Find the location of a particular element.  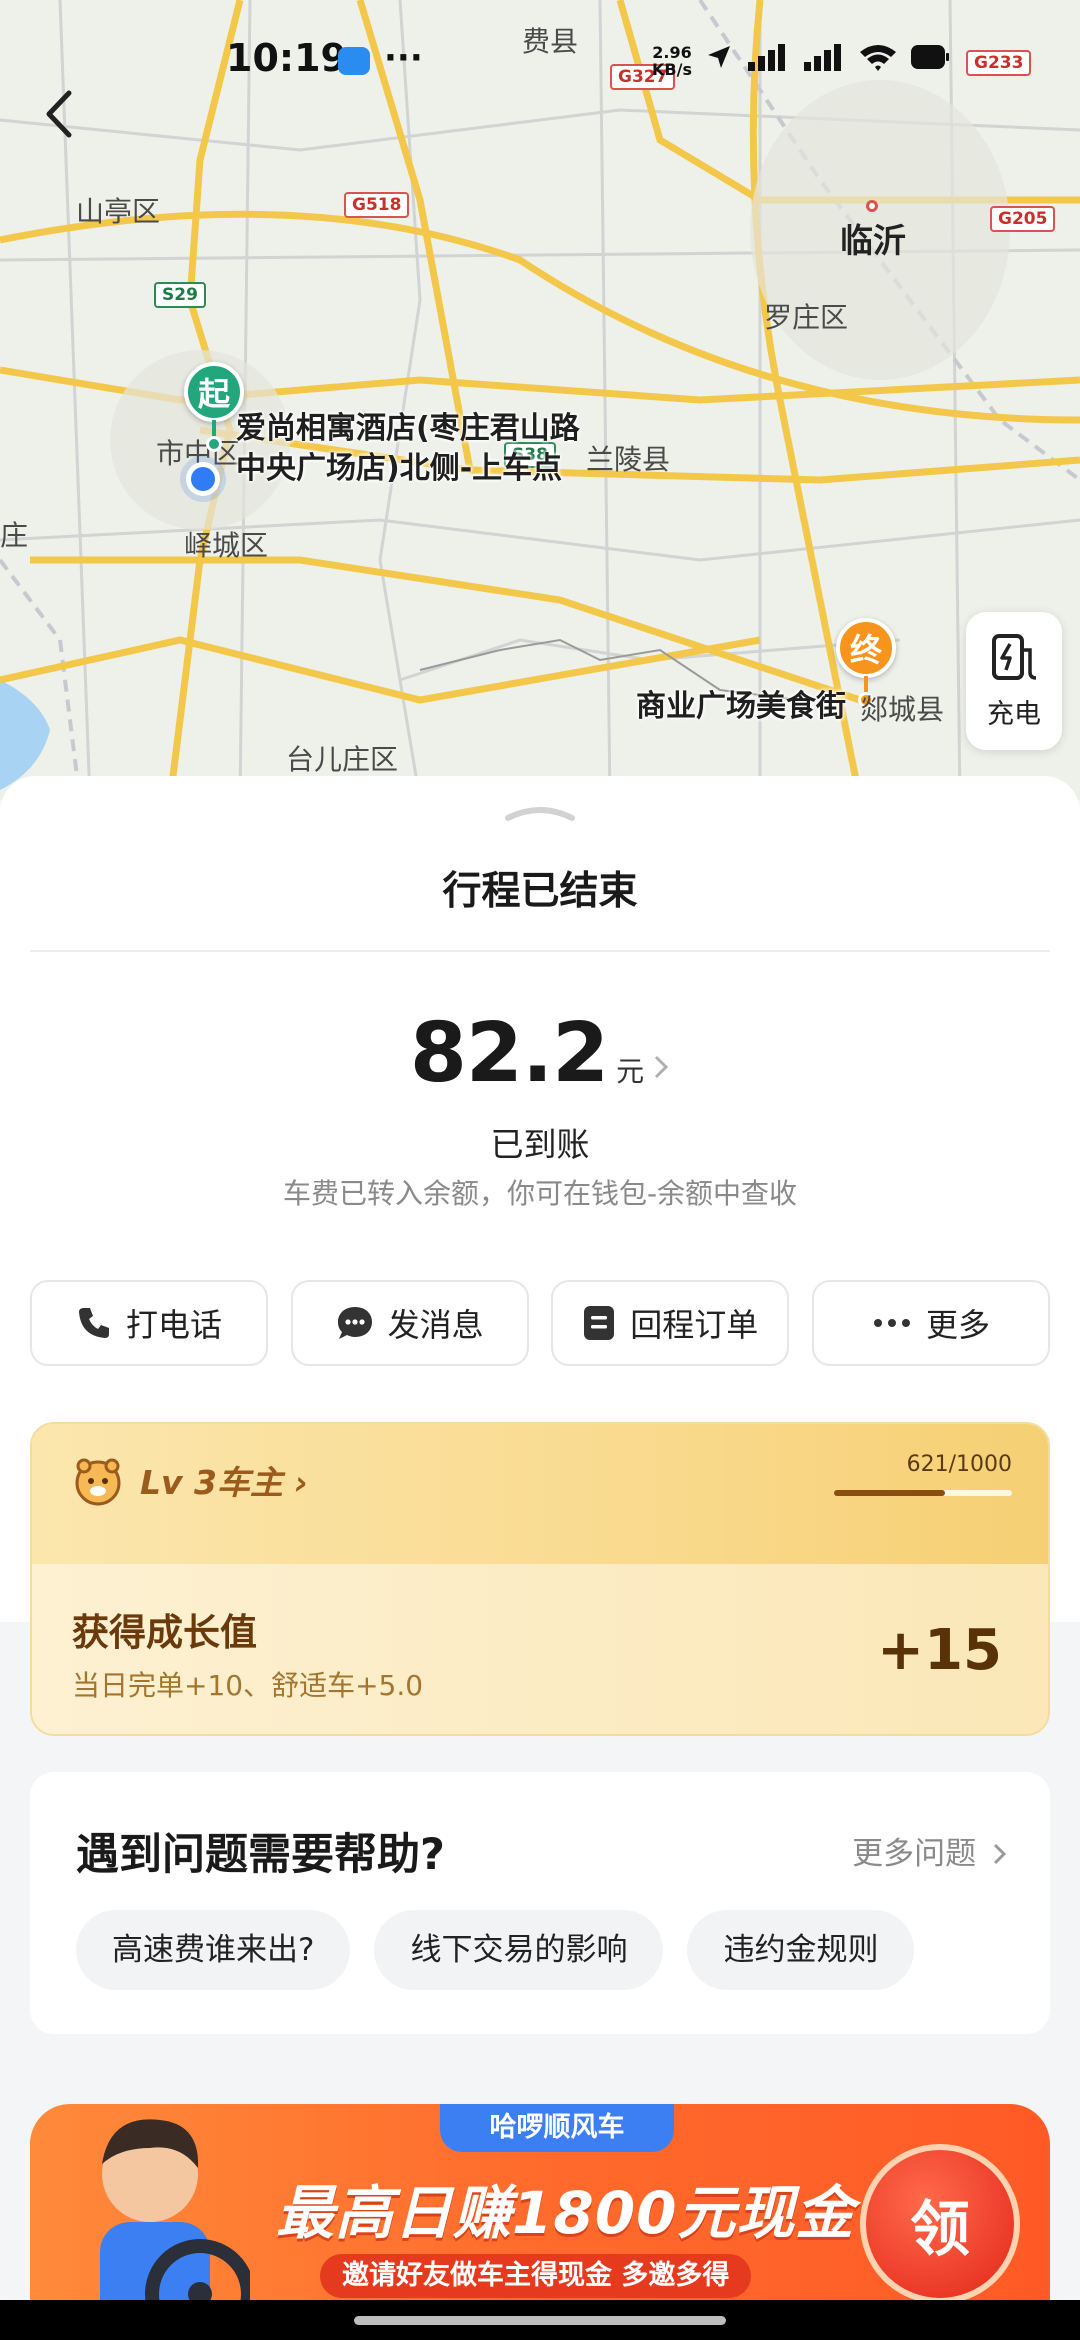

message-button-label: 发消息 is located at coordinates (435, 1325).